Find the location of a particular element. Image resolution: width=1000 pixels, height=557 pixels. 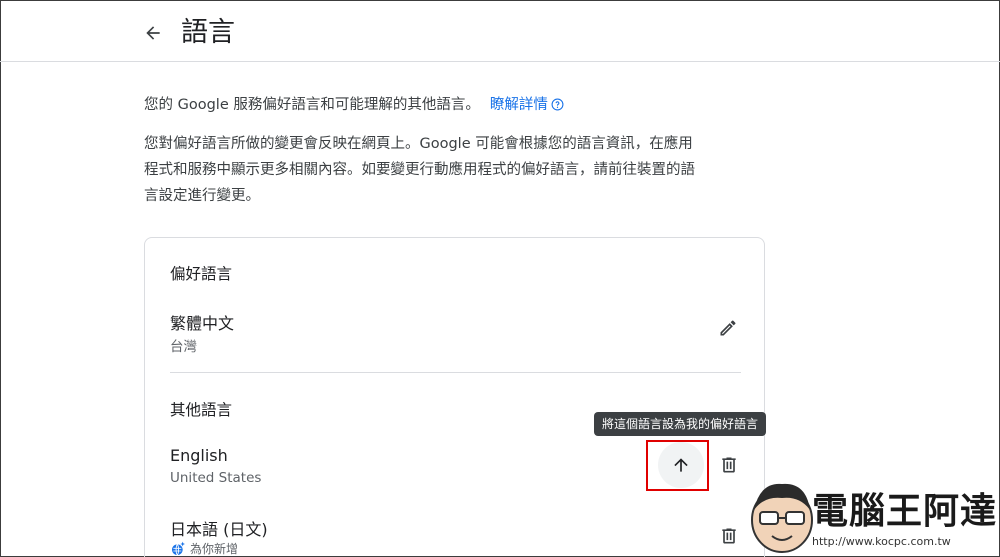

back-button is located at coordinates (153, 33).